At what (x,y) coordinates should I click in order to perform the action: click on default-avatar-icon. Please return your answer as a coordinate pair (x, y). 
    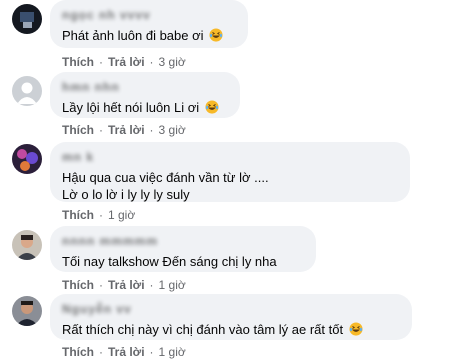
    Looking at the image, I should click on (27, 91).